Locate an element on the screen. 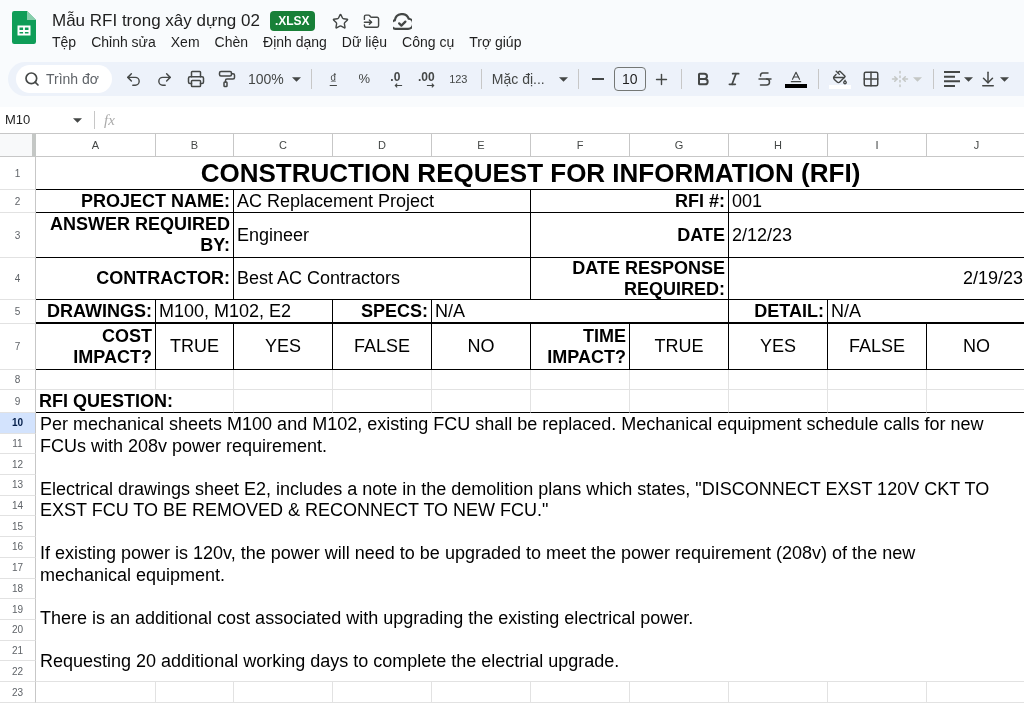  question-paragraph: Requesting 20 additional working days to complete the electrial upgrade. is located at coordinates (330, 661).